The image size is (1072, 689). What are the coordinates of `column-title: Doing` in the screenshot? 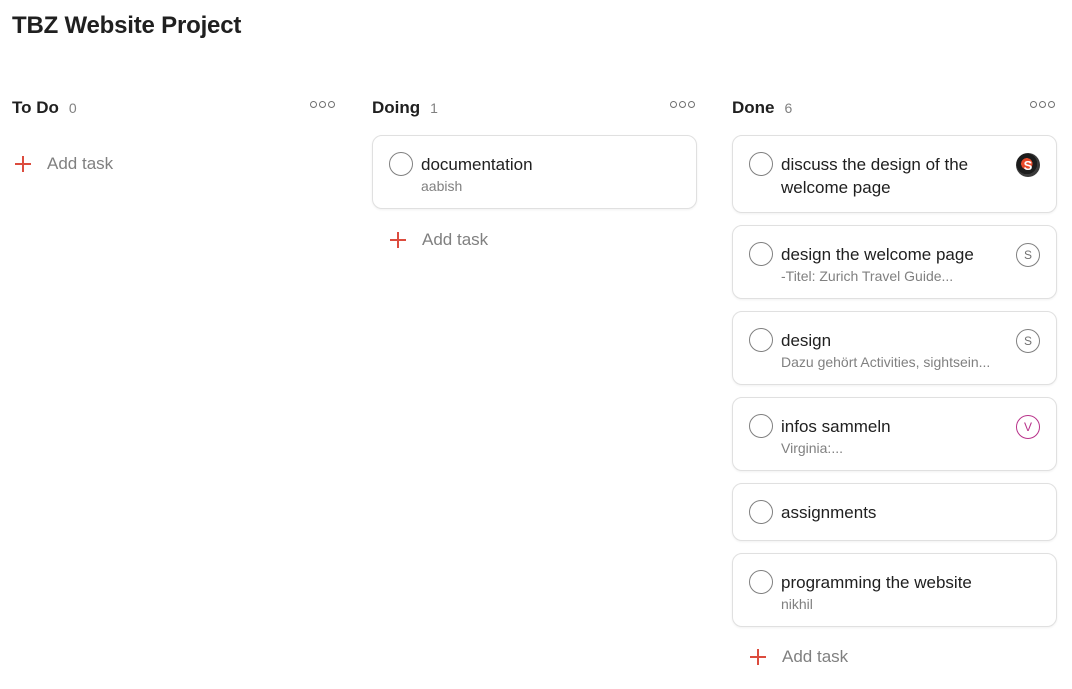 It's located at (396, 107).